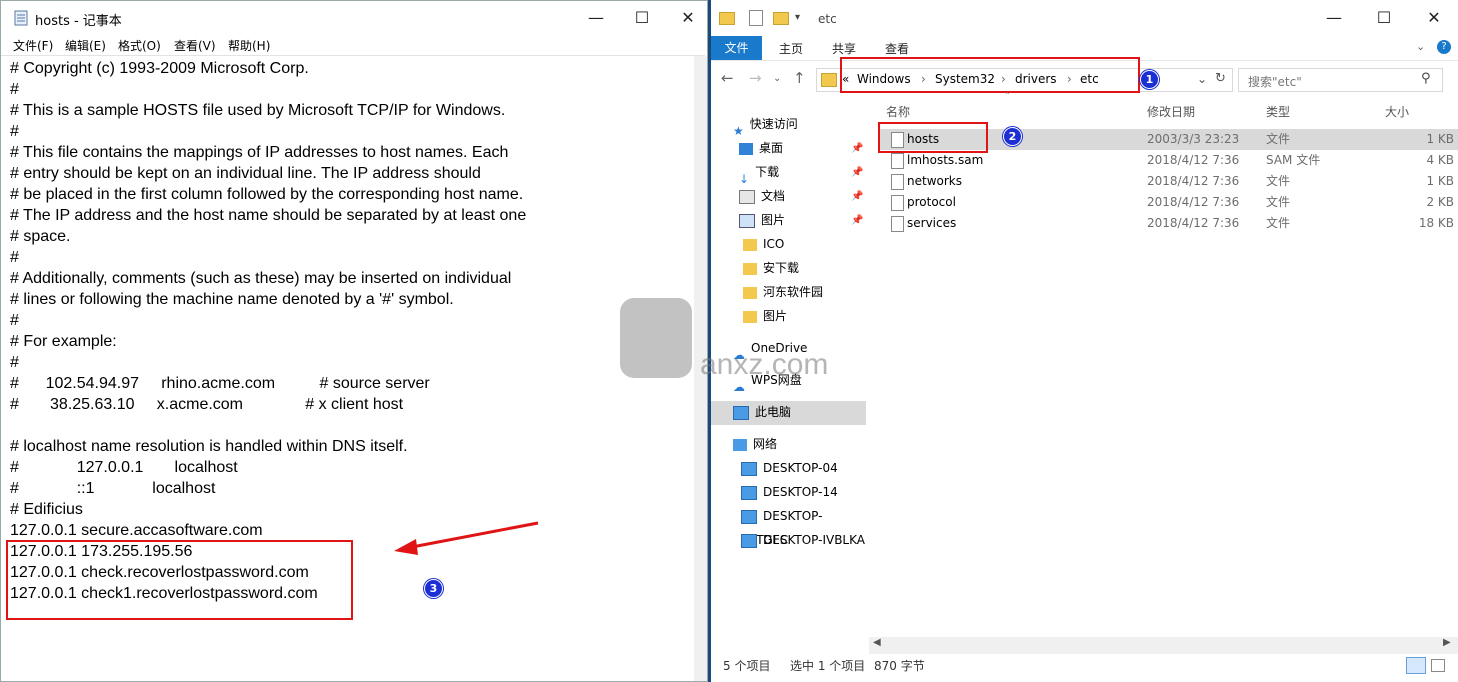 The height and width of the screenshot is (682, 1458). What do you see at coordinates (762, 412) in the screenshot?
I see `nav-this-pc: 此电脑` at bounding box center [762, 412].